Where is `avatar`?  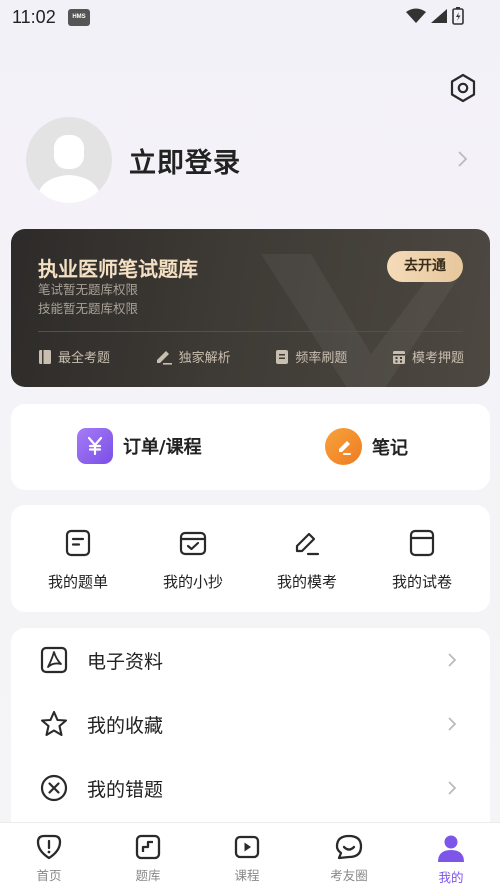 avatar is located at coordinates (69, 160).